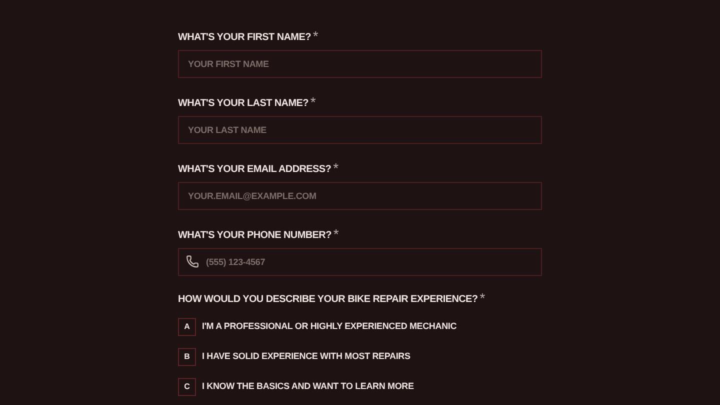 The width and height of the screenshot is (720, 405). What do you see at coordinates (243, 104) in the screenshot?
I see `field-label: WHAT'S YOUR LAST NAME?` at bounding box center [243, 104].